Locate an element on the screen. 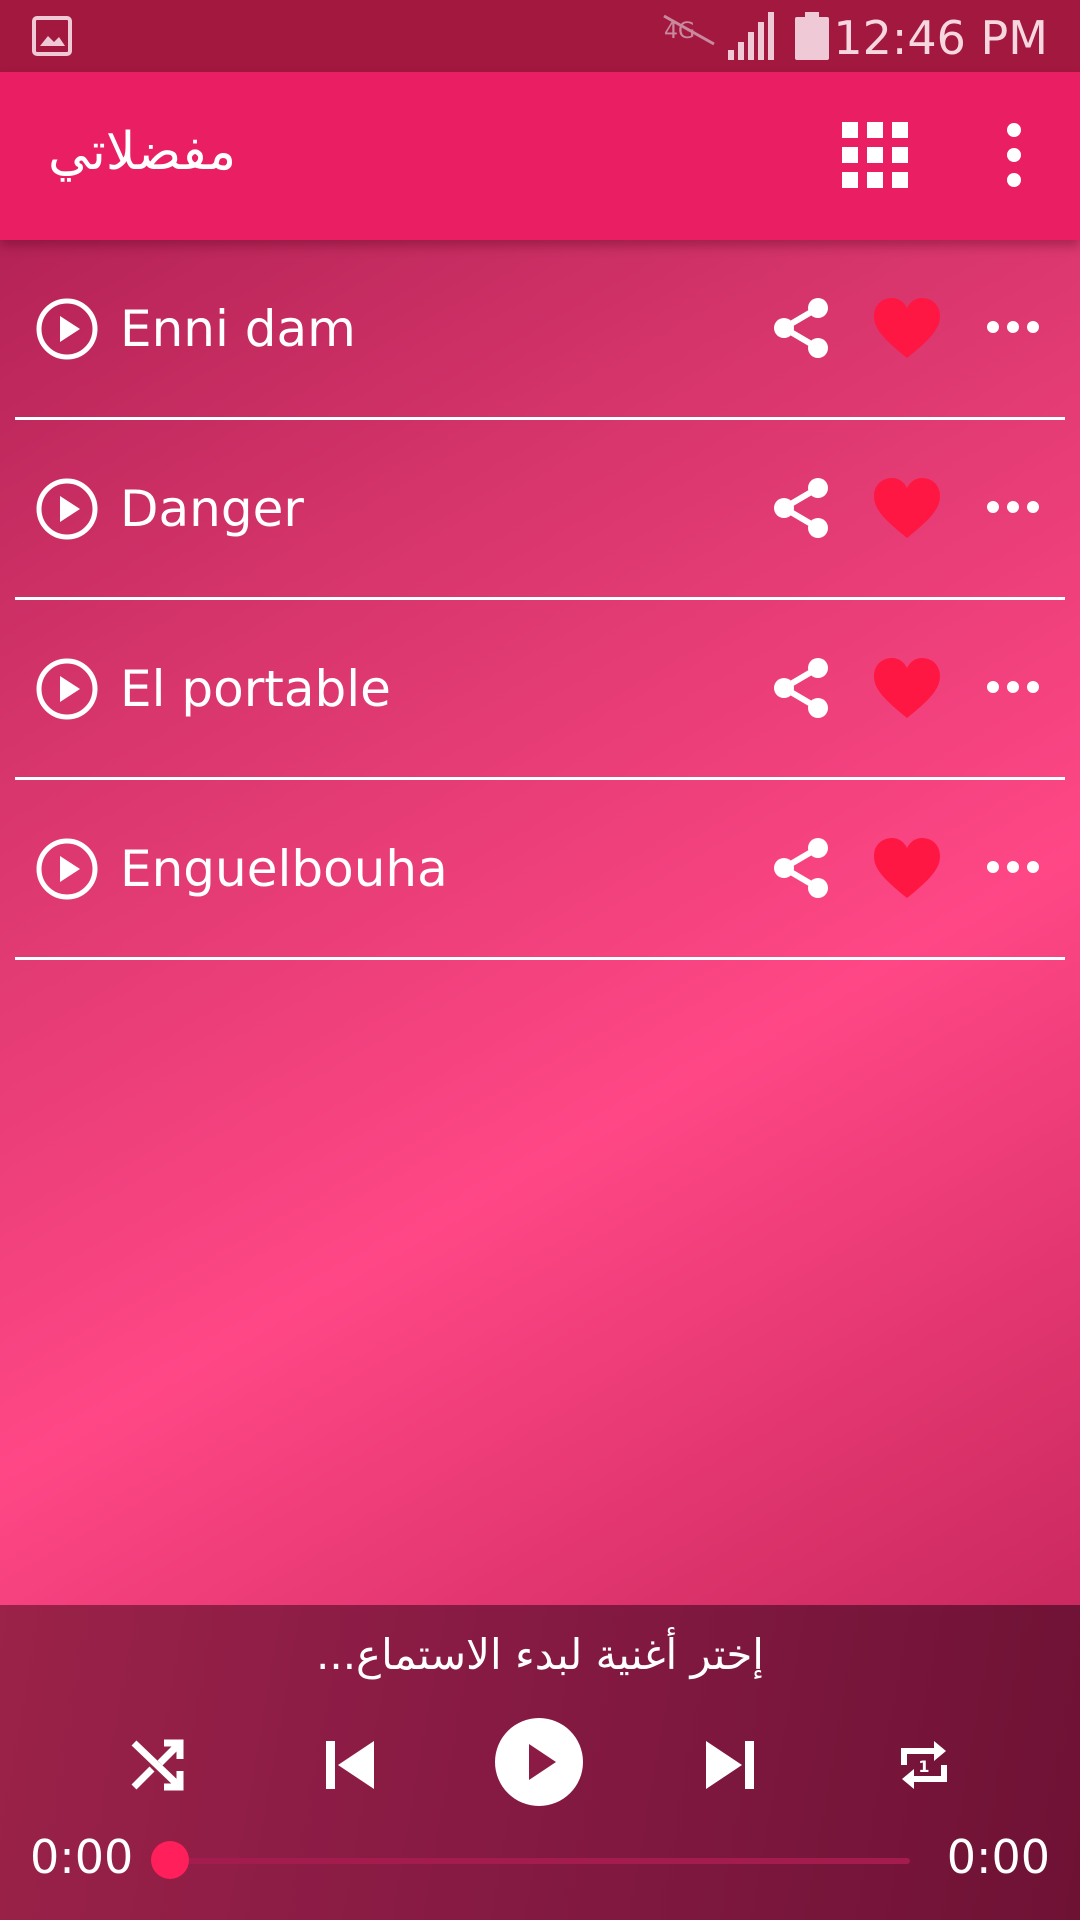 This screenshot has height=1920, width=1080. gallery-icon is located at coordinates (52, 36).